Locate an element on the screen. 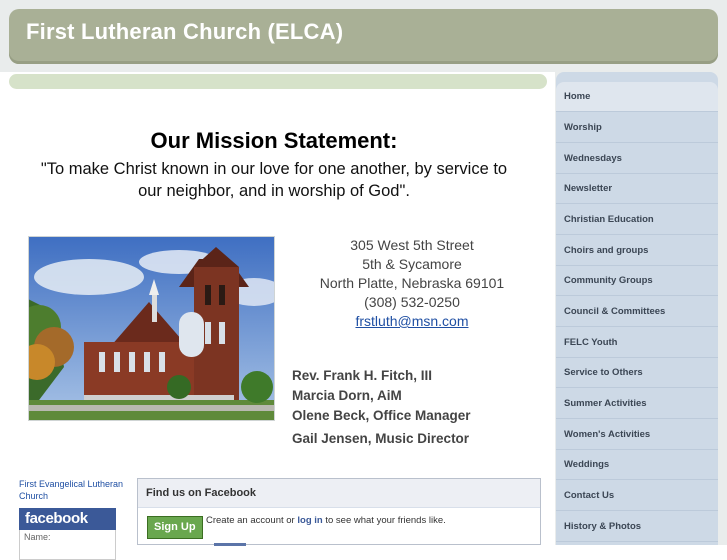 The image size is (727, 560). staff-office-manager: Olene Beck, Office Manager is located at coordinates (381, 415).